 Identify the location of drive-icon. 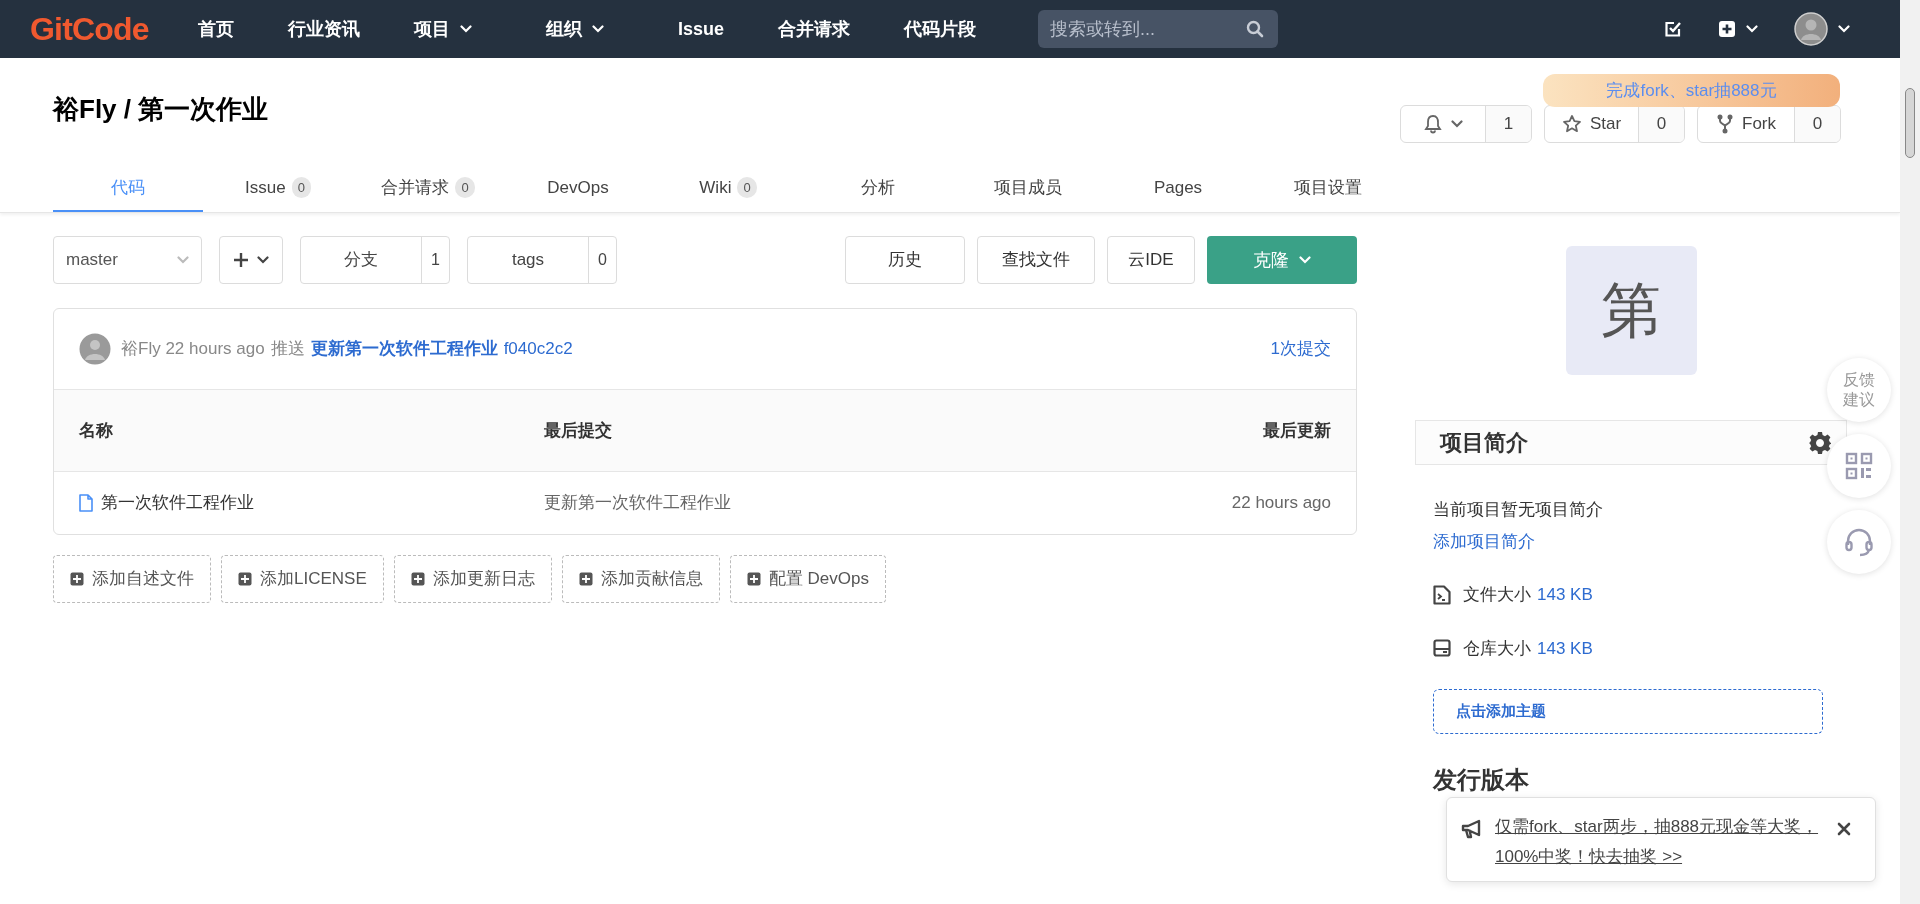
(1442, 648).